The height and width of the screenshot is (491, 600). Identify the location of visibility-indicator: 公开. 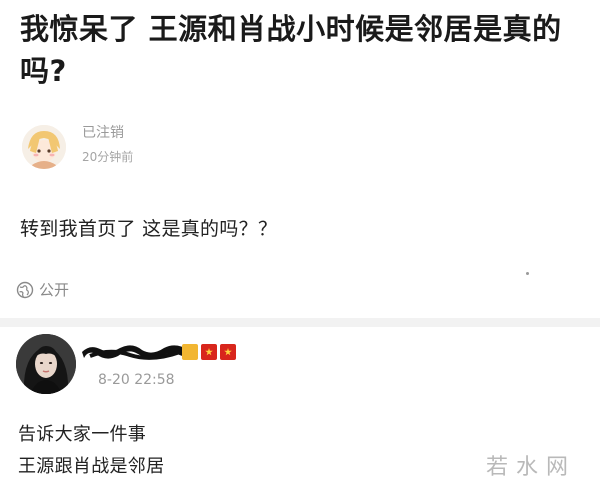
(42, 289).